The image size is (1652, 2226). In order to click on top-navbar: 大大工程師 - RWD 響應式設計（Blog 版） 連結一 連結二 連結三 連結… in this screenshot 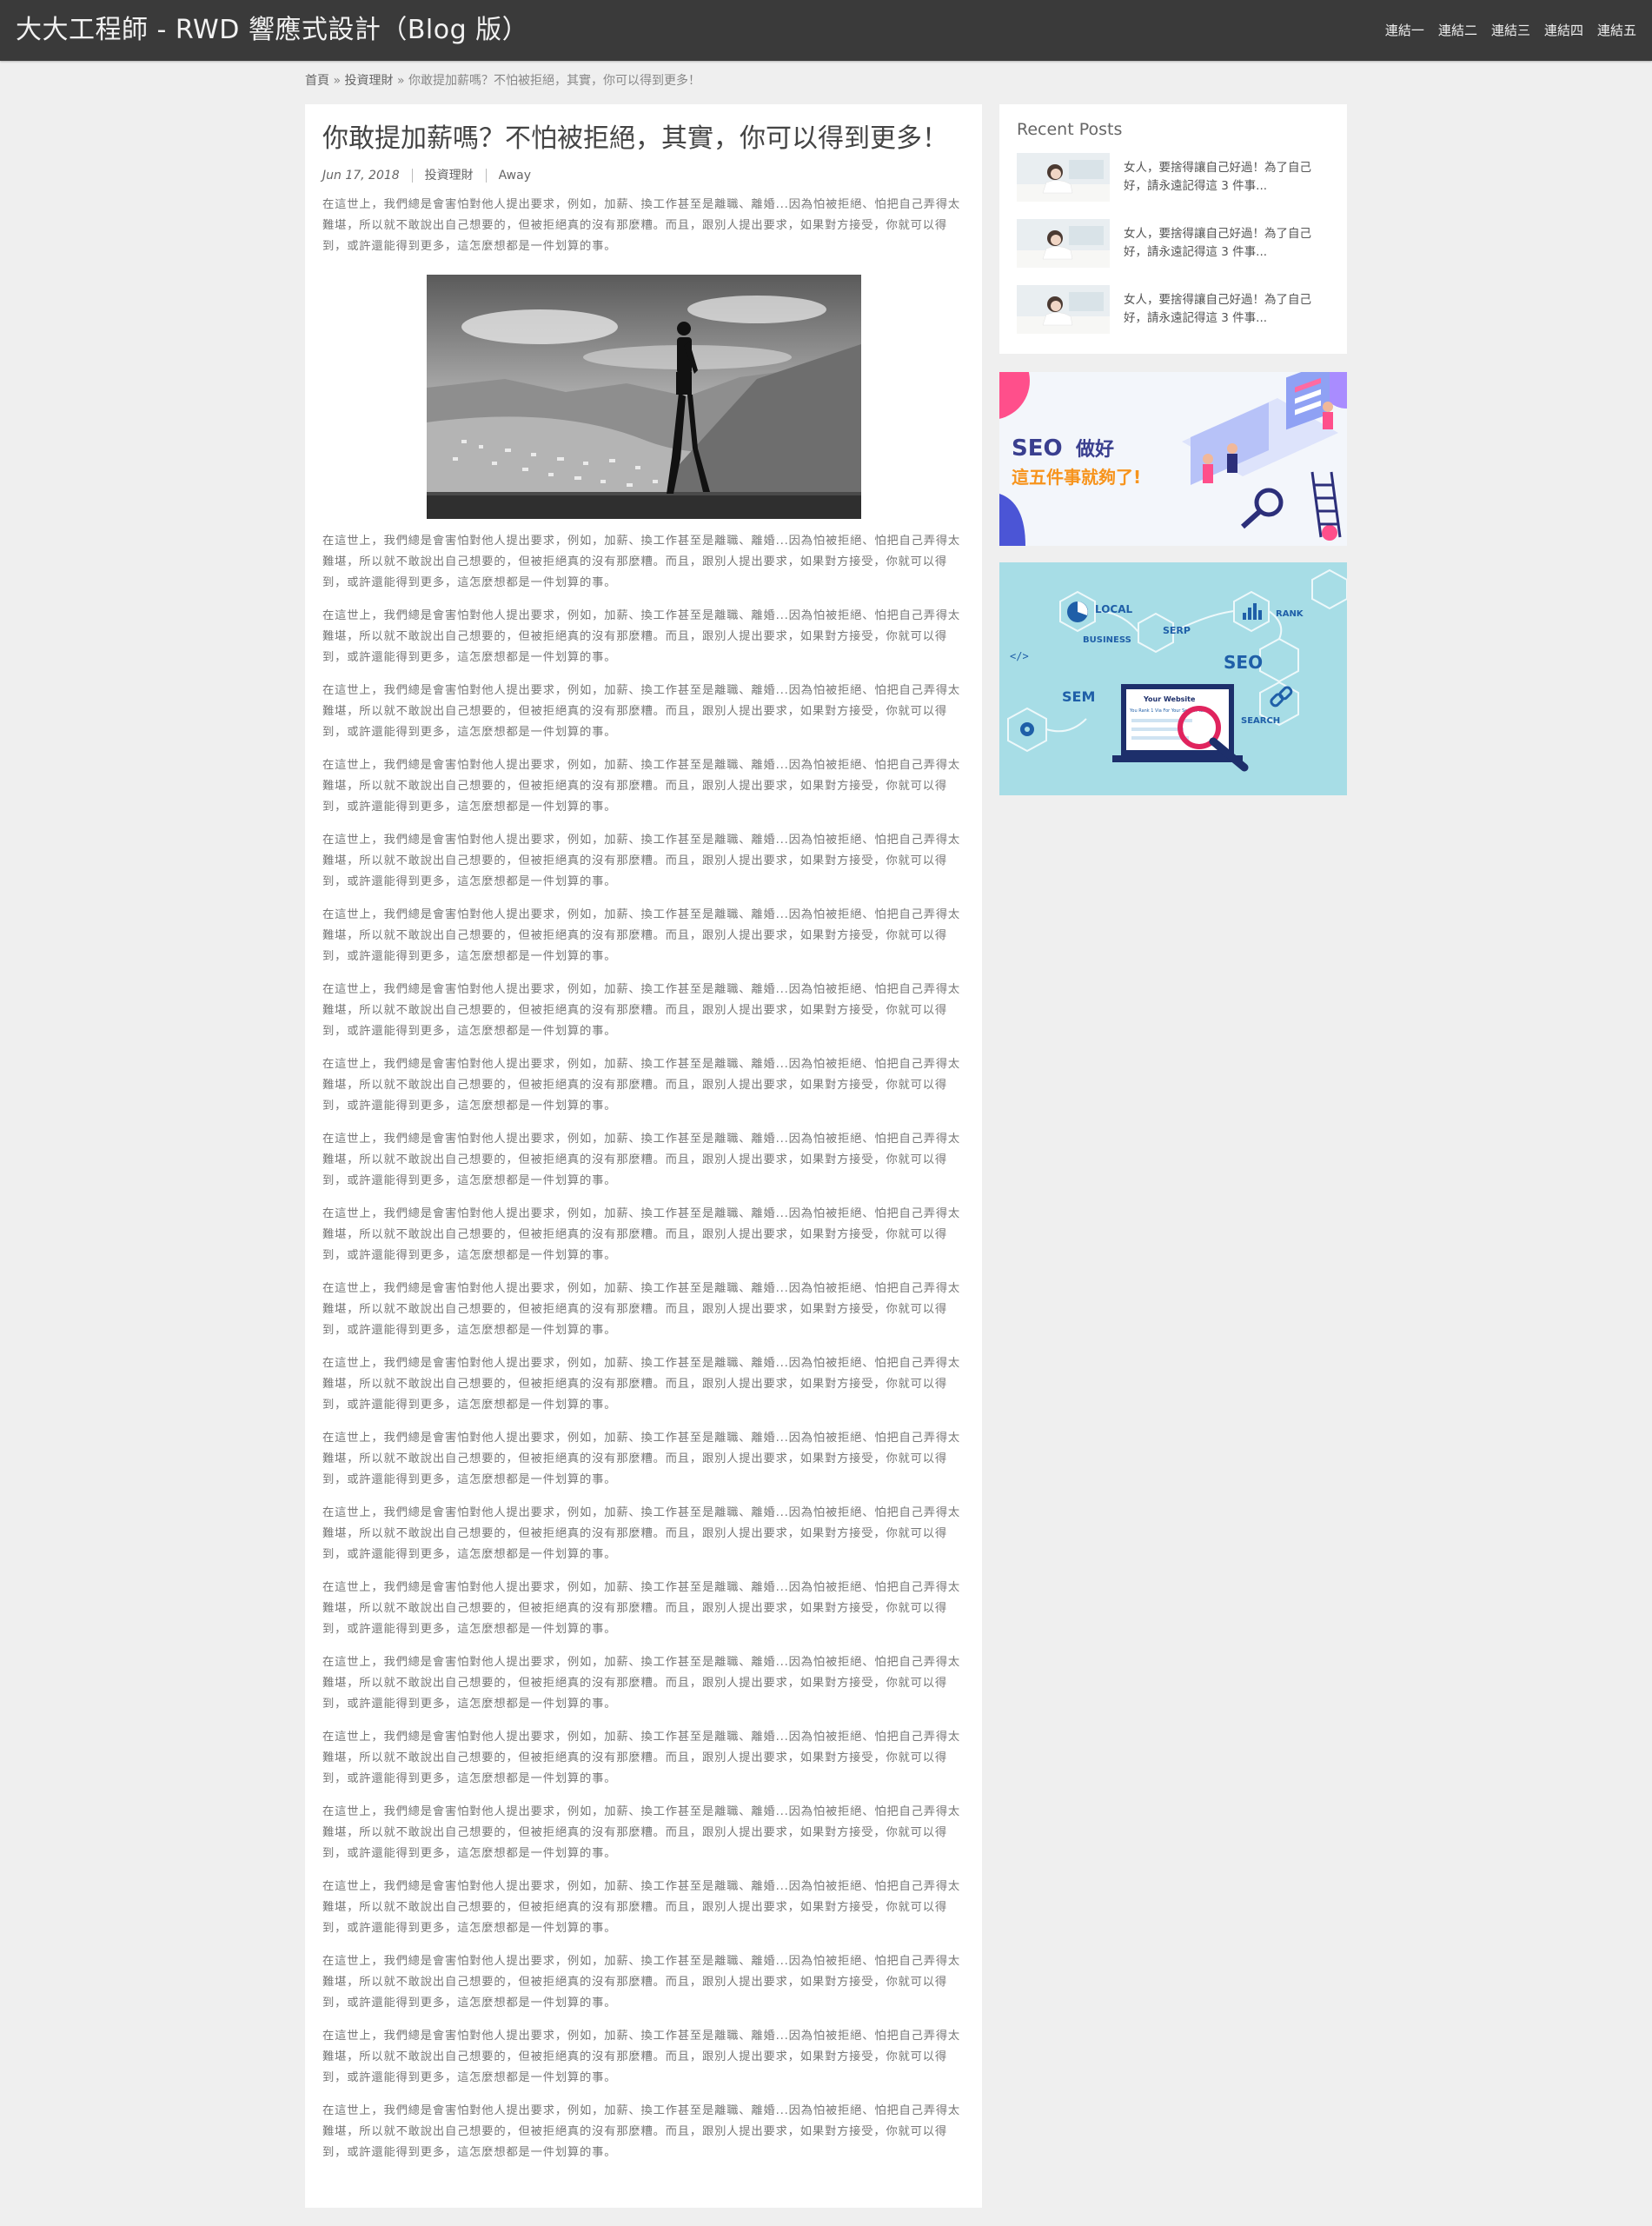, I will do `click(826, 31)`.